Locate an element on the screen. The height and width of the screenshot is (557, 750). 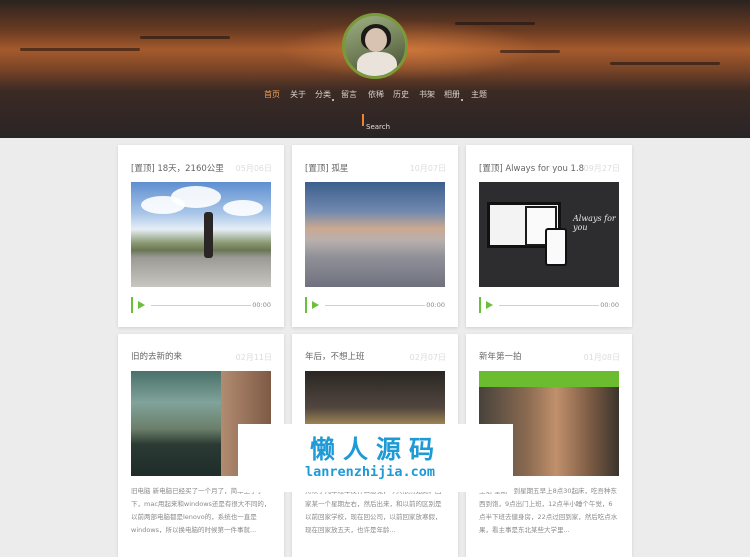
nav-item-album: 相册 is located at coordinates (452, 94).